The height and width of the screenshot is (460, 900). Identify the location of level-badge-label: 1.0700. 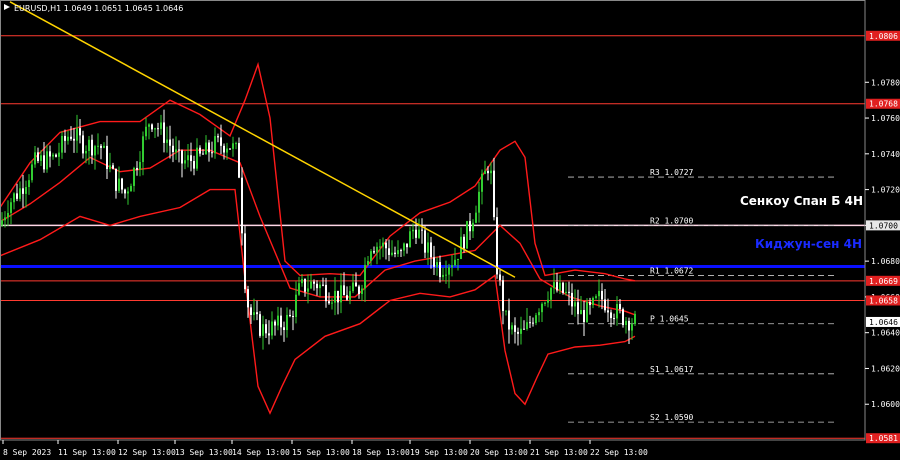
(883, 225).